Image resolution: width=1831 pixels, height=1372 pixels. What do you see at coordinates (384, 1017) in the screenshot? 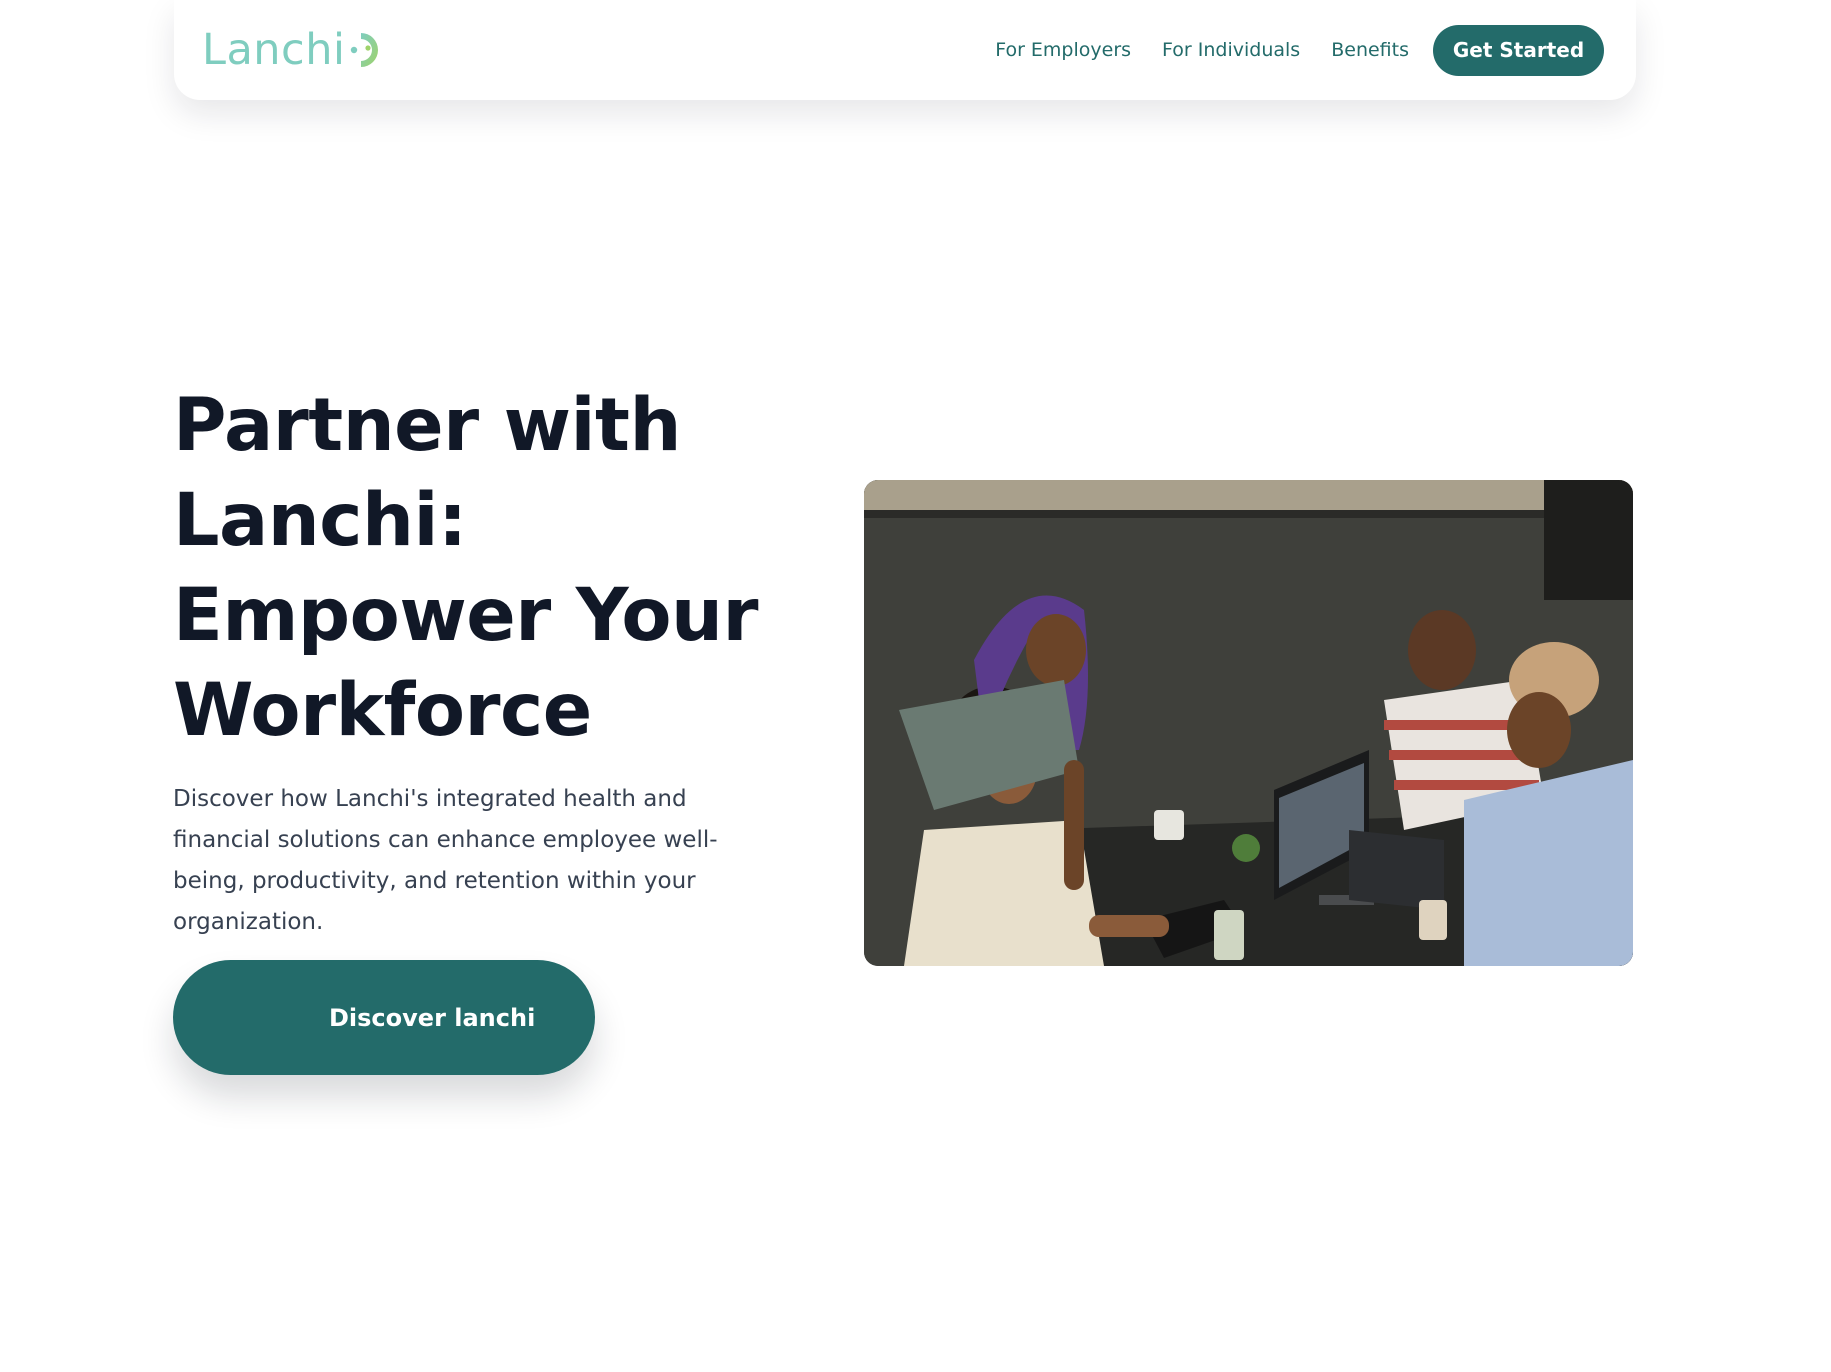
I see `discover-lanchi-button: Discover lanchi` at bounding box center [384, 1017].